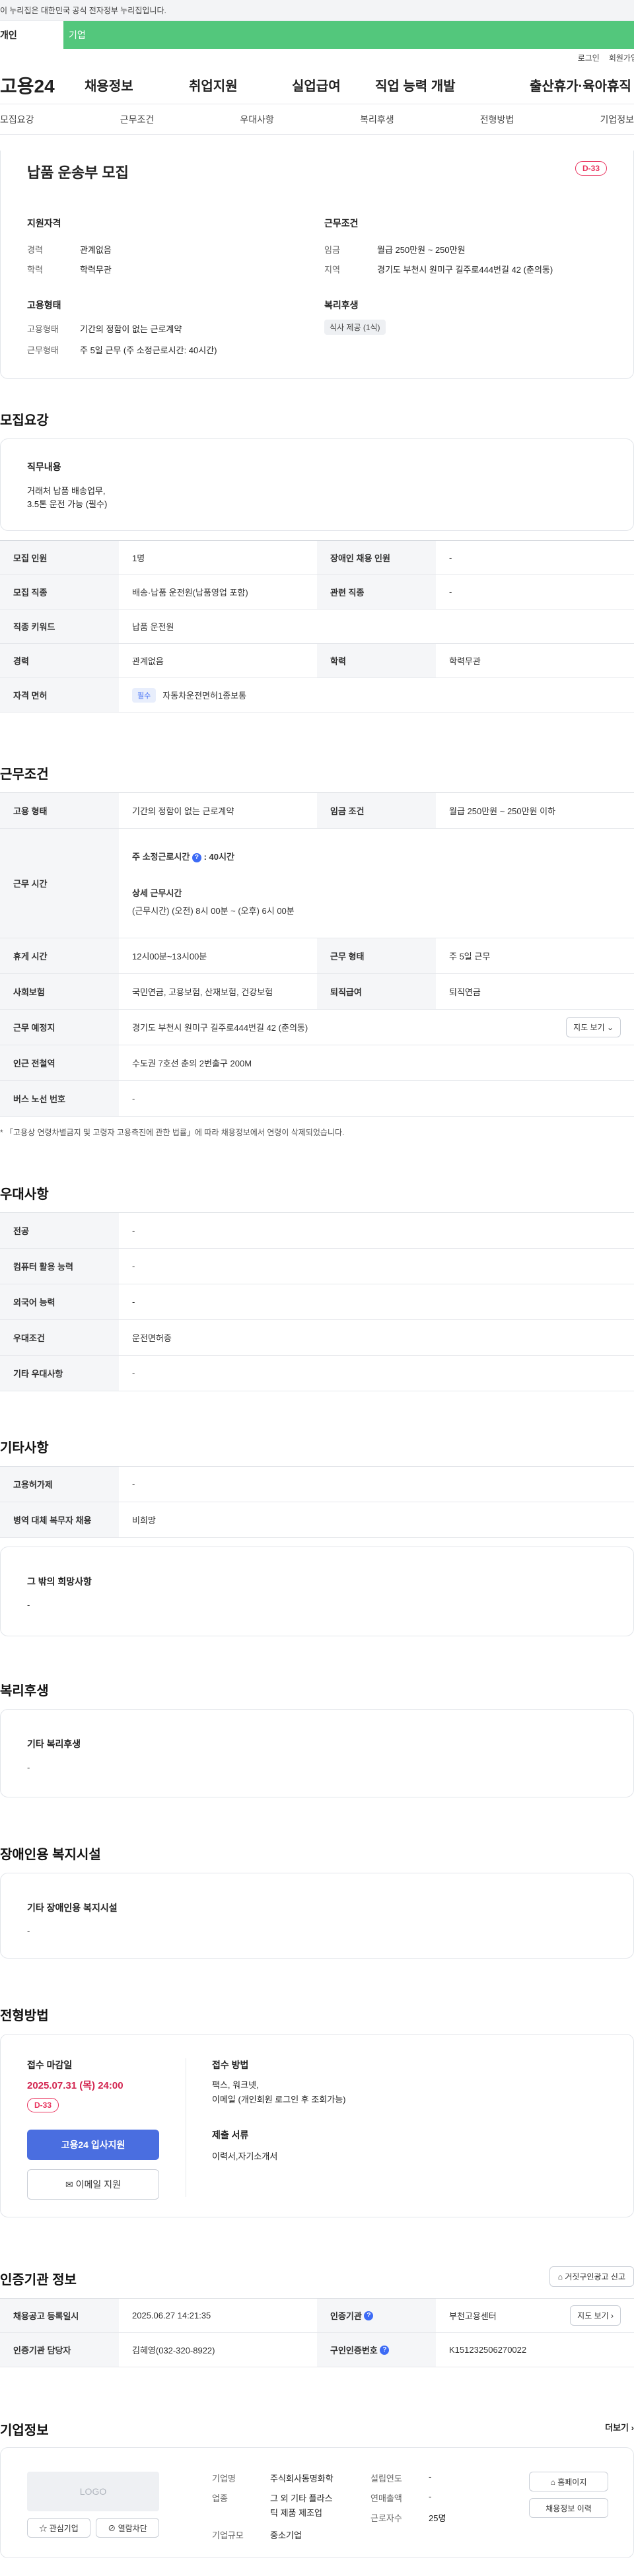 The height and width of the screenshot is (2576, 634). What do you see at coordinates (24, 775) in the screenshot?
I see `conditions-section-title: 근무조건` at bounding box center [24, 775].